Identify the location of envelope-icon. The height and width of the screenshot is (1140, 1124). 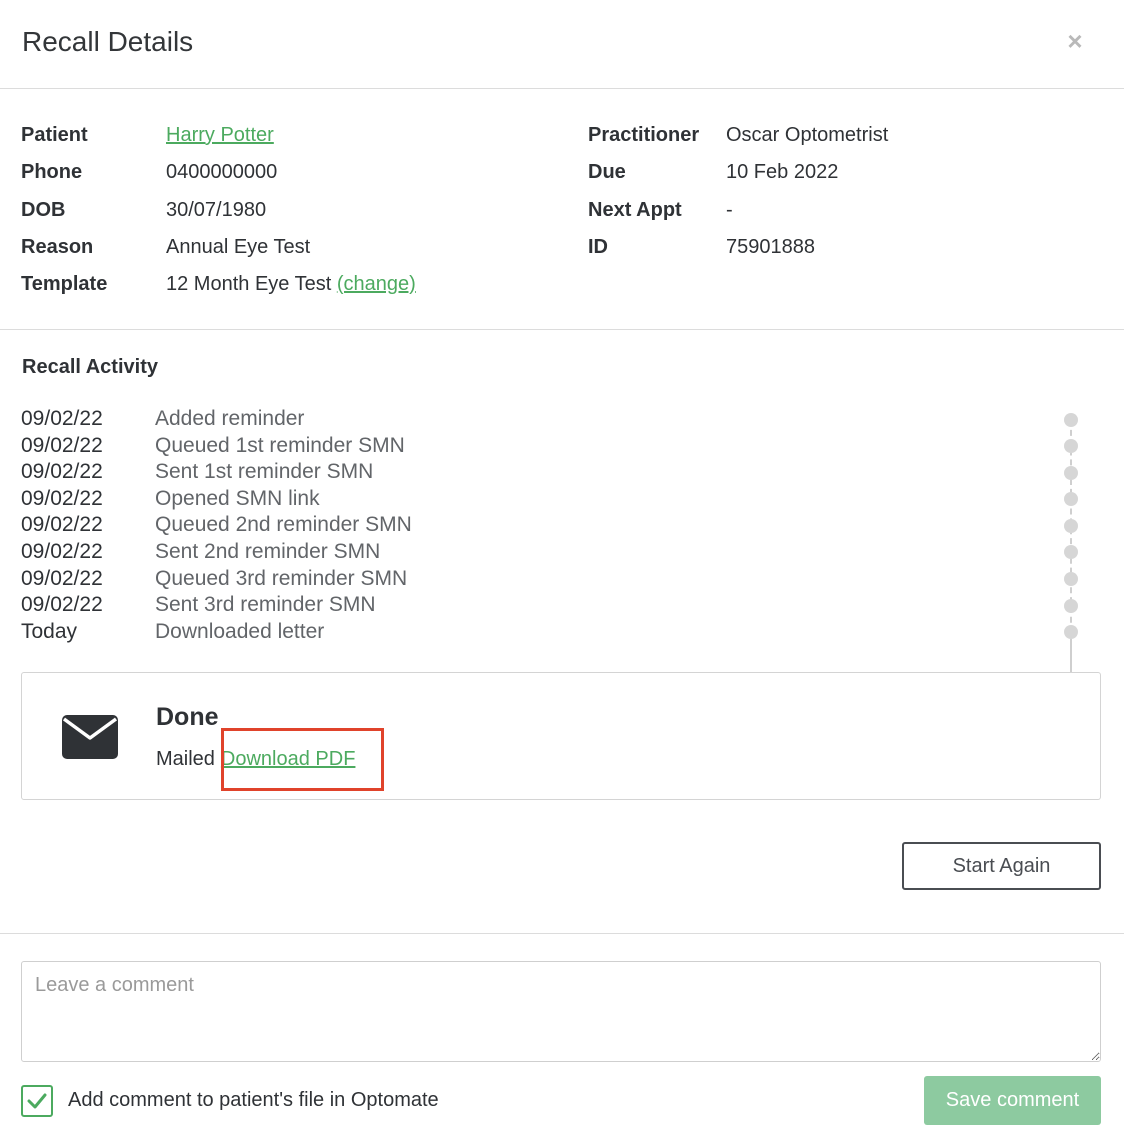
(90, 737).